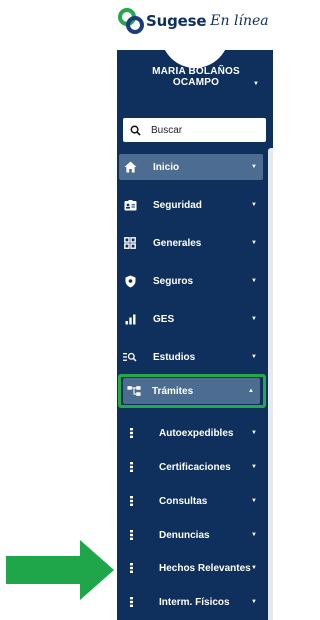 This screenshot has width=320, height=620. What do you see at coordinates (130, 167) in the screenshot?
I see `home-icon` at bounding box center [130, 167].